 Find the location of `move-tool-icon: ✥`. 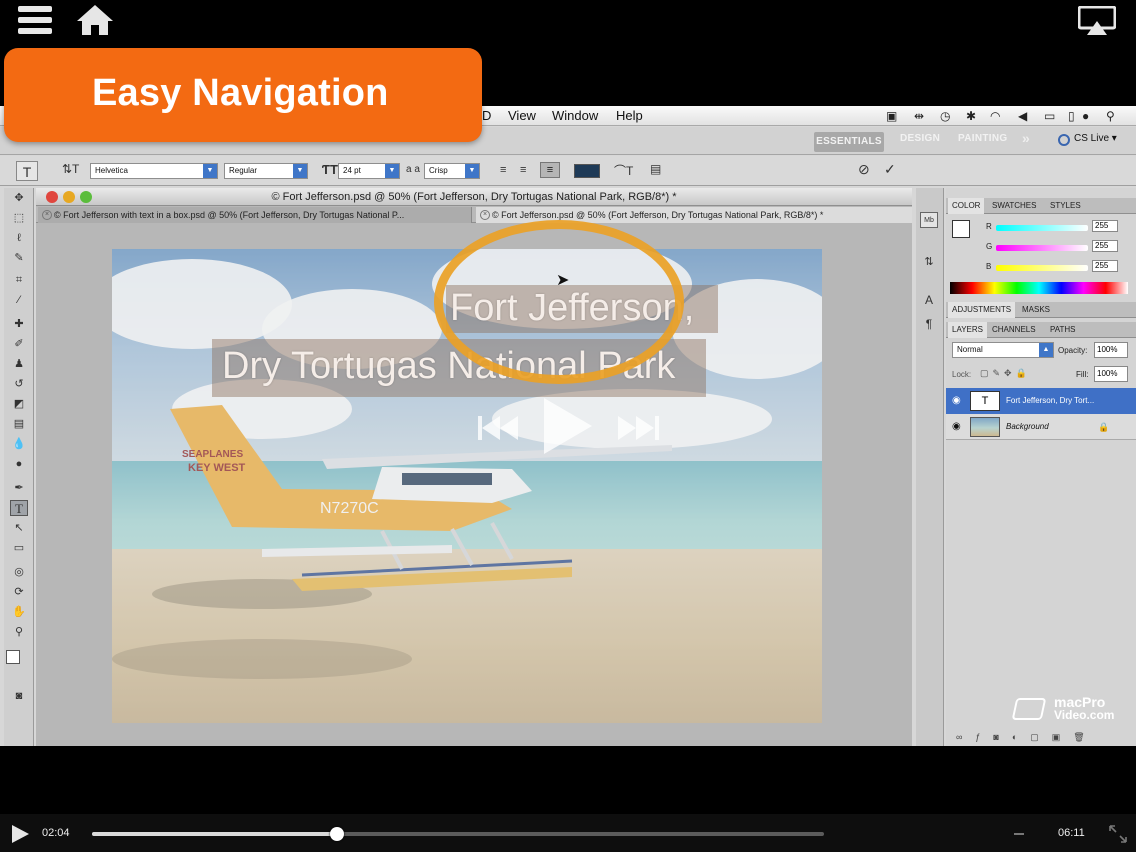

move-tool-icon: ✥ is located at coordinates (19, 198).